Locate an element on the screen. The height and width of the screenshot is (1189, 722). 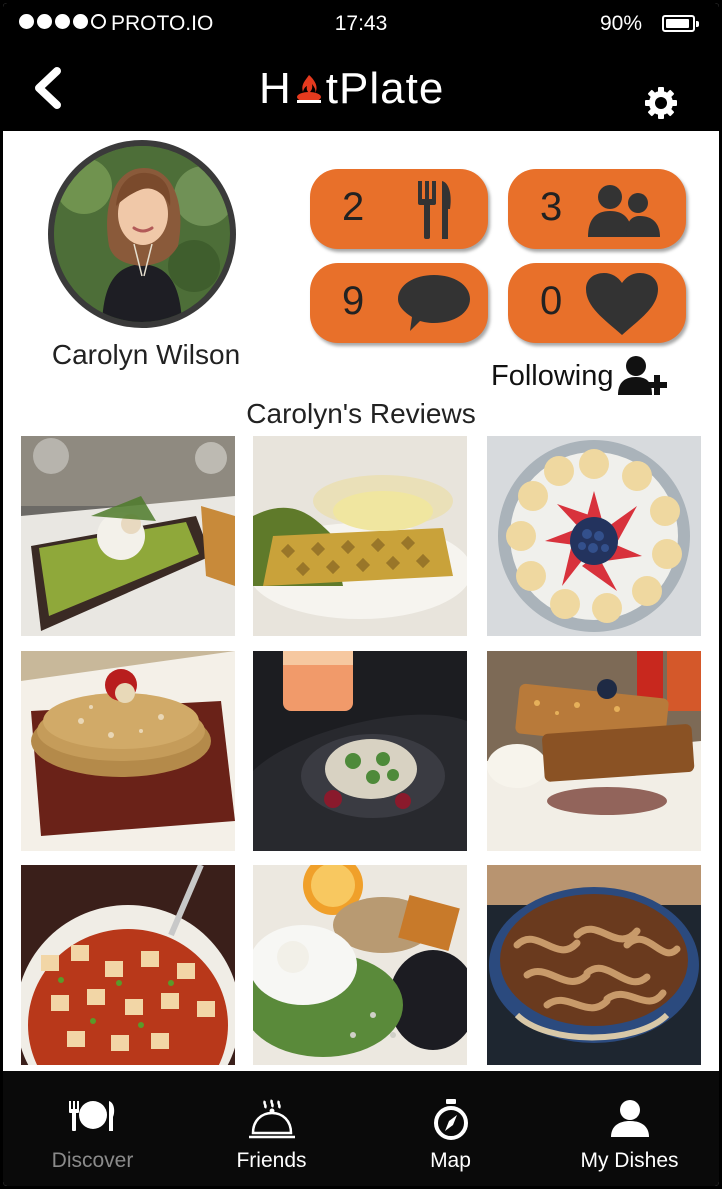
comments-count-button: 9 is located at coordinates (399, 303).